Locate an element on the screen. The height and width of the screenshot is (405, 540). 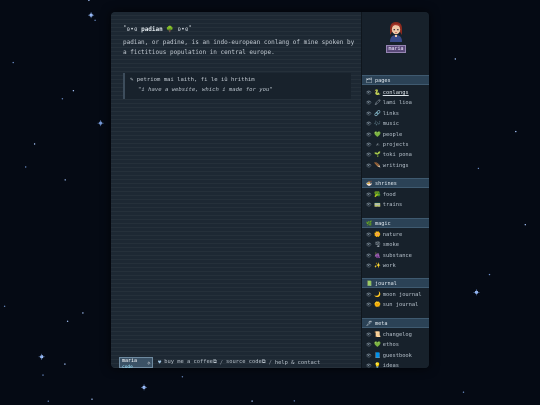
source-code-label: source code is located at coordinates (244, 362).